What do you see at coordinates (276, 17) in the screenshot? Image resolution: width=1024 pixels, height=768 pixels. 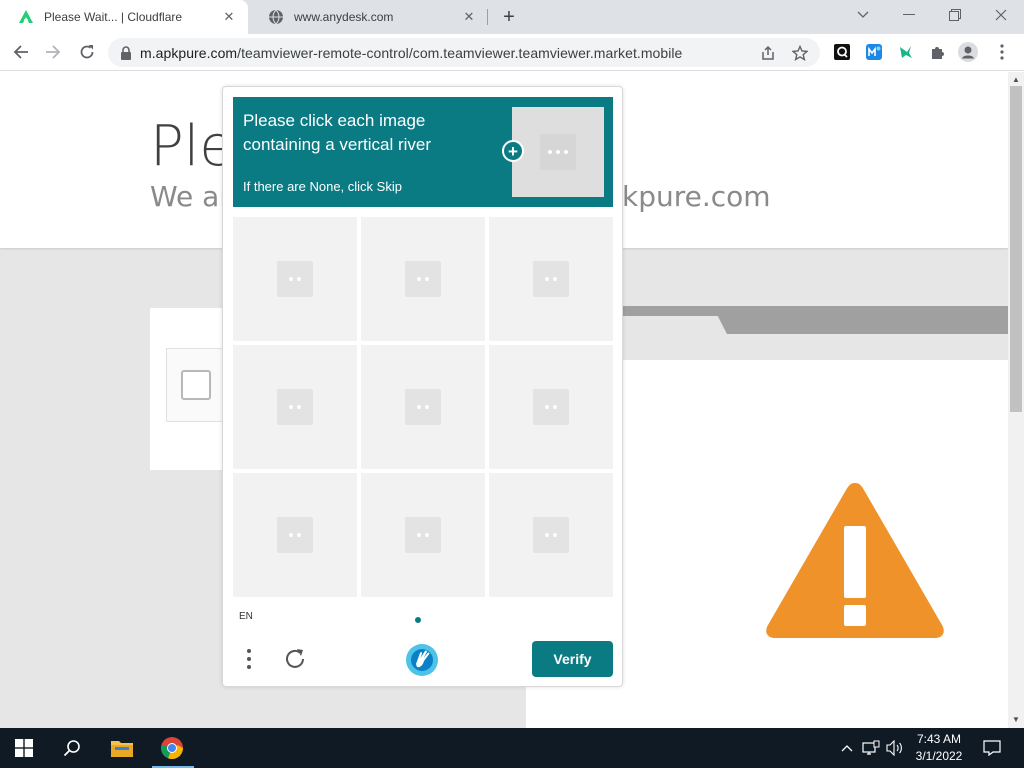 I see `globe-icon` at bounding box center [276, 17].